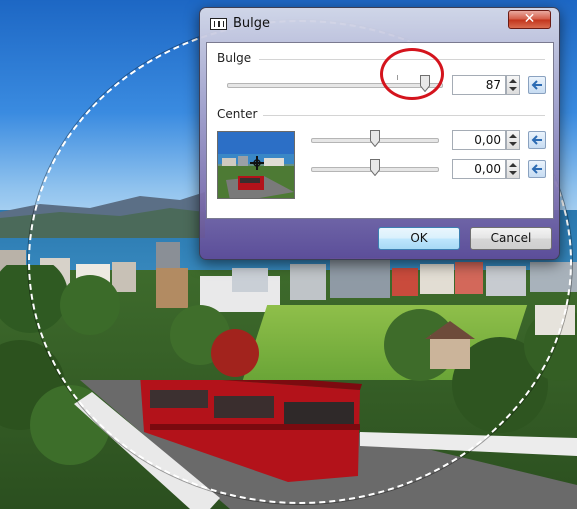 The height and width of the screenshot is (509, 577). Describe the element at coordinates (419, 238) in the screenshot. I see `ok-button: OK` at that location.